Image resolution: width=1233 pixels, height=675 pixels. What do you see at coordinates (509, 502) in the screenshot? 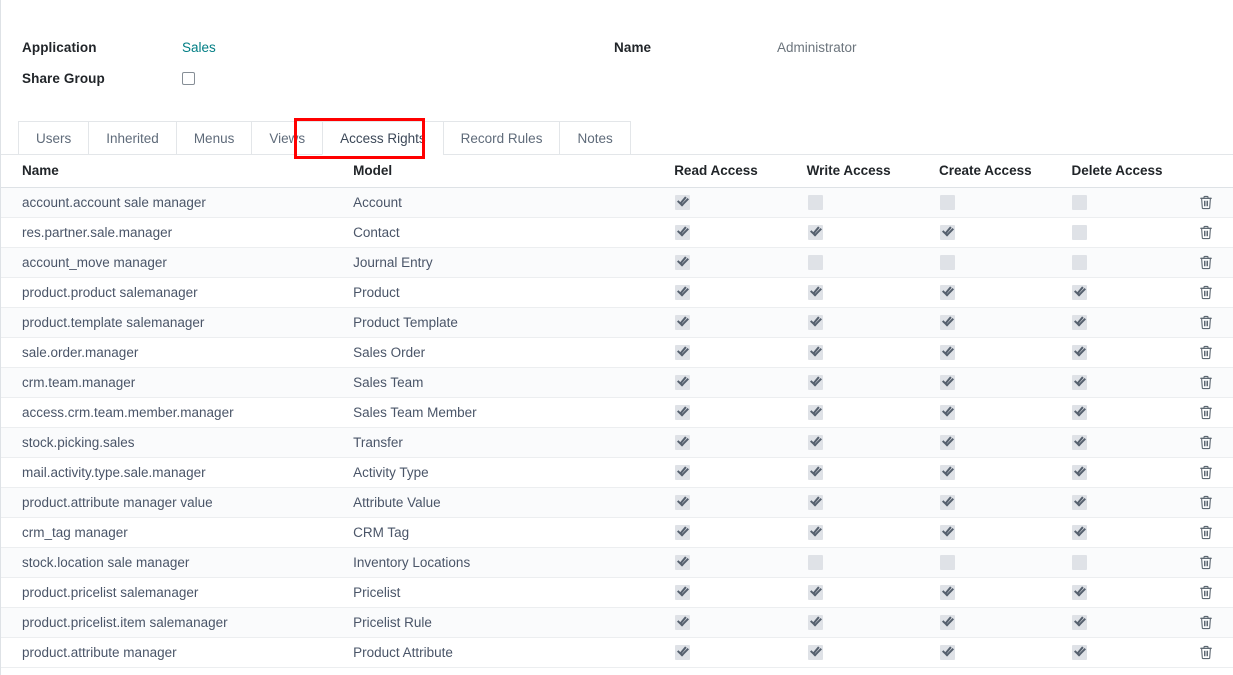
I see `cell-model: Attribute Value` at bounding box center [509, 502].